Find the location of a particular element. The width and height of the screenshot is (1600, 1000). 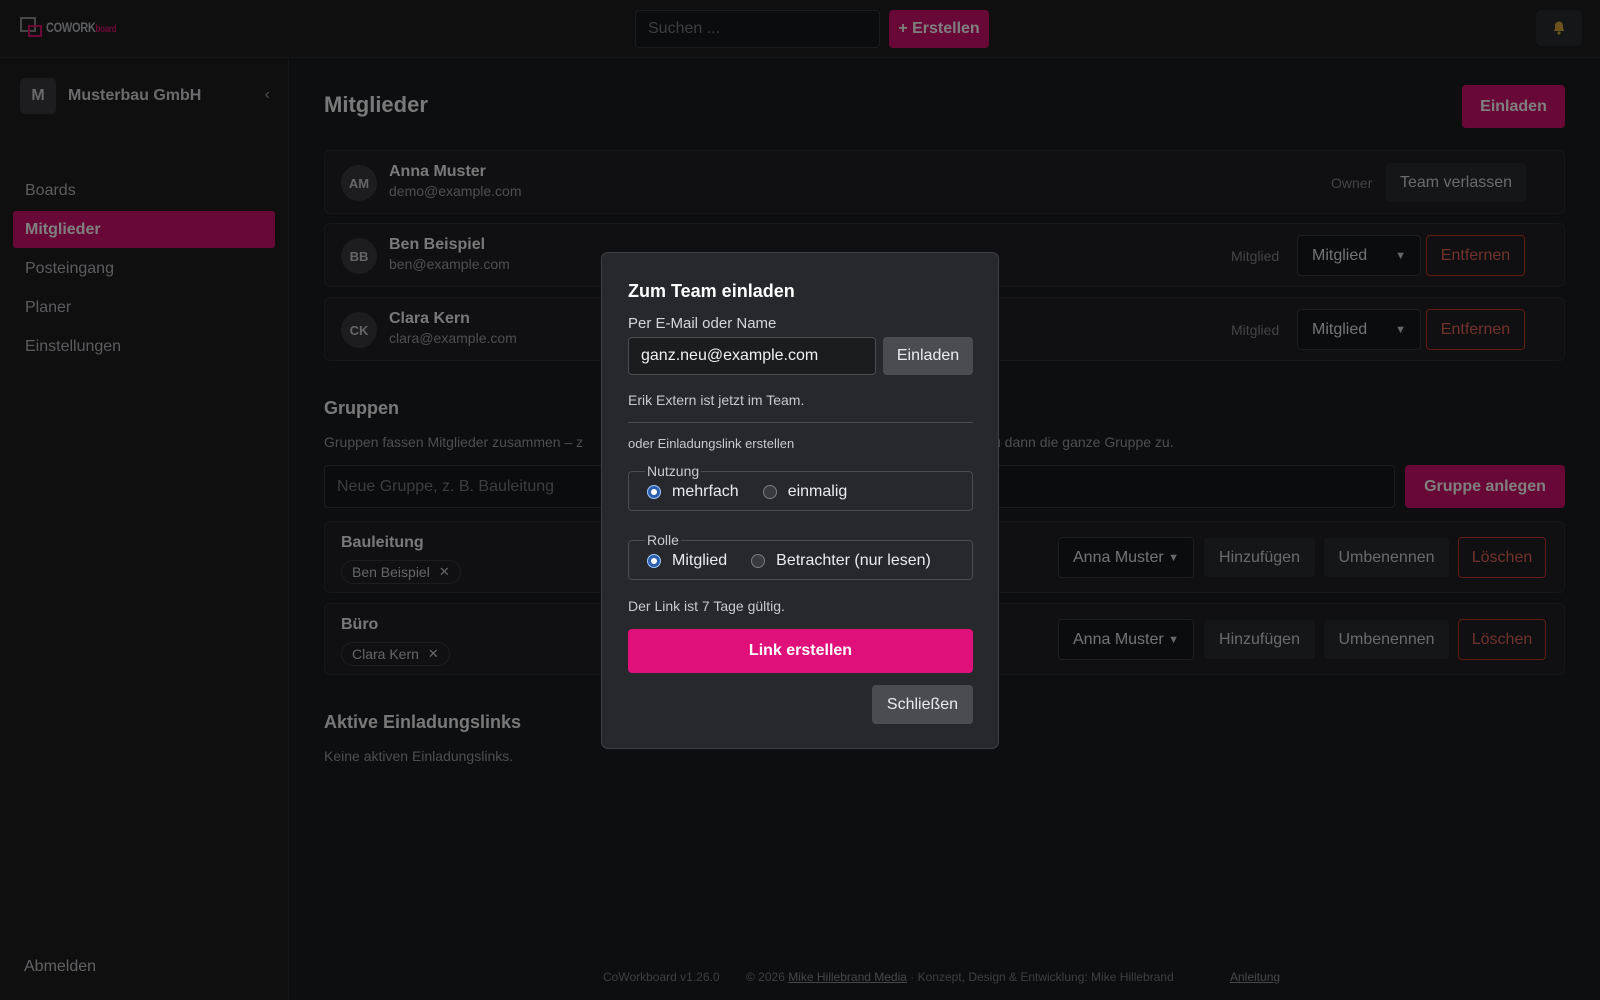

role-option-member-label: Mitglied is located at coordinates (700, 560).